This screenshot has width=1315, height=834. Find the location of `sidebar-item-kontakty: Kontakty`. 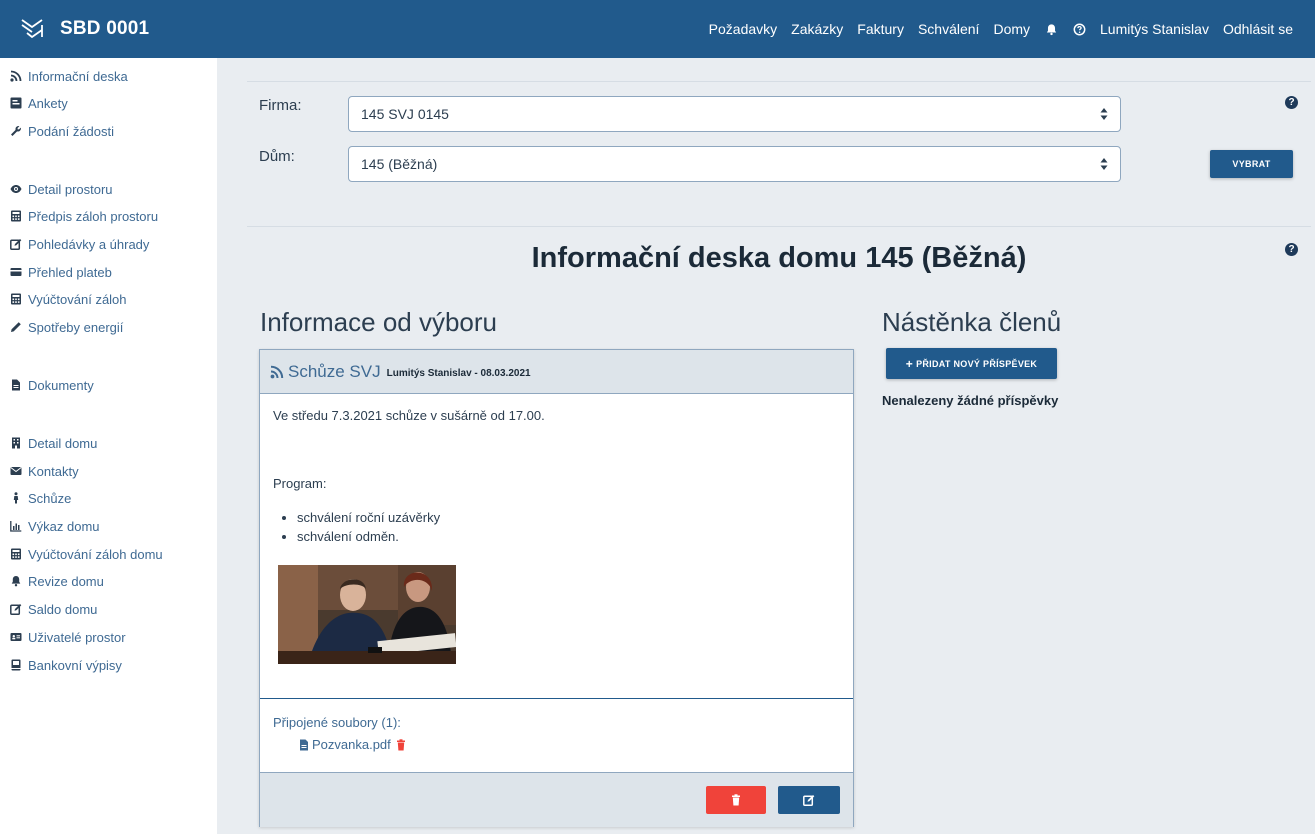

sidebar-item-kontakty: Kontakty is located at coordinates (44, 471).